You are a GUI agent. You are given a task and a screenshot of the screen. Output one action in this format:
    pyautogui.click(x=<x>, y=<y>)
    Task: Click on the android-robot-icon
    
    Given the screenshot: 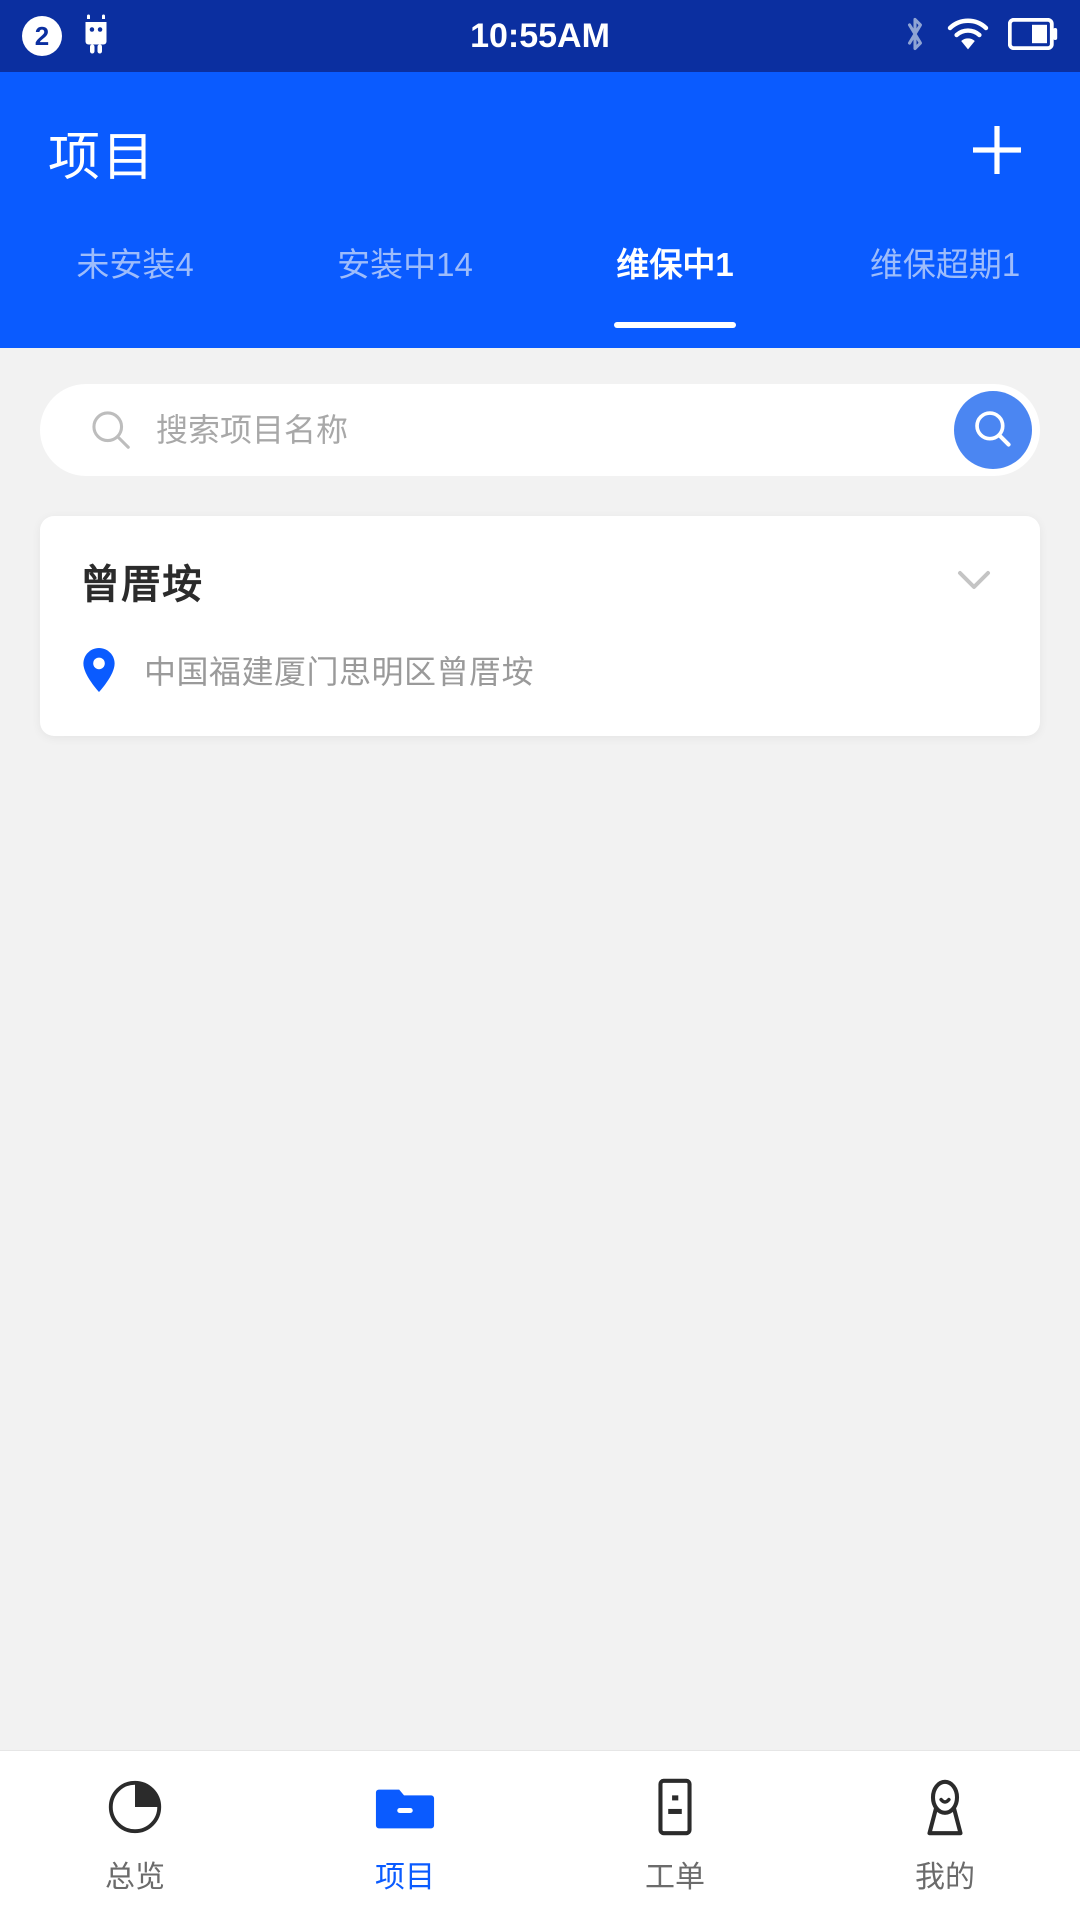 What is the action you would take?
    pyautogui.click(x=96, y=36)
    